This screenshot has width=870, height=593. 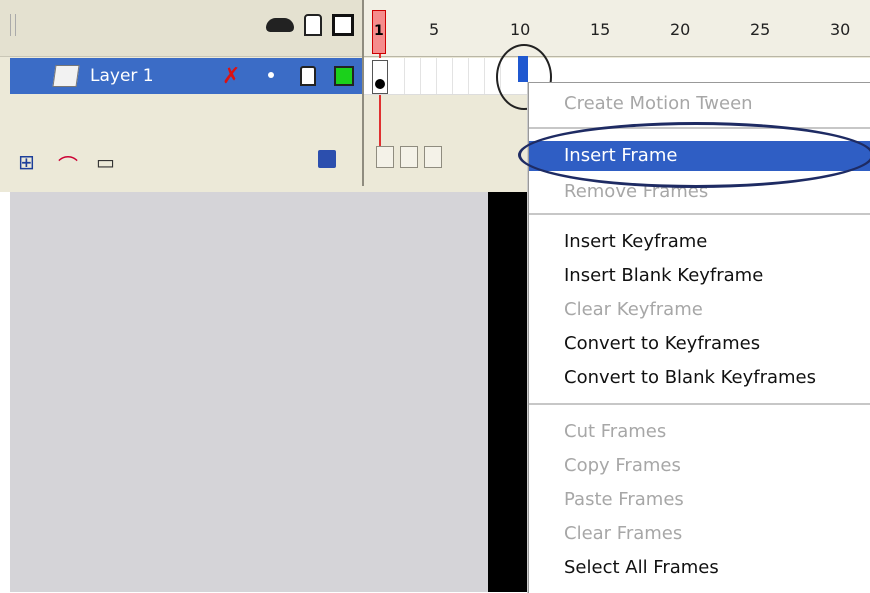 I want to click on frame-number: 20, so click(x=680, y=29).